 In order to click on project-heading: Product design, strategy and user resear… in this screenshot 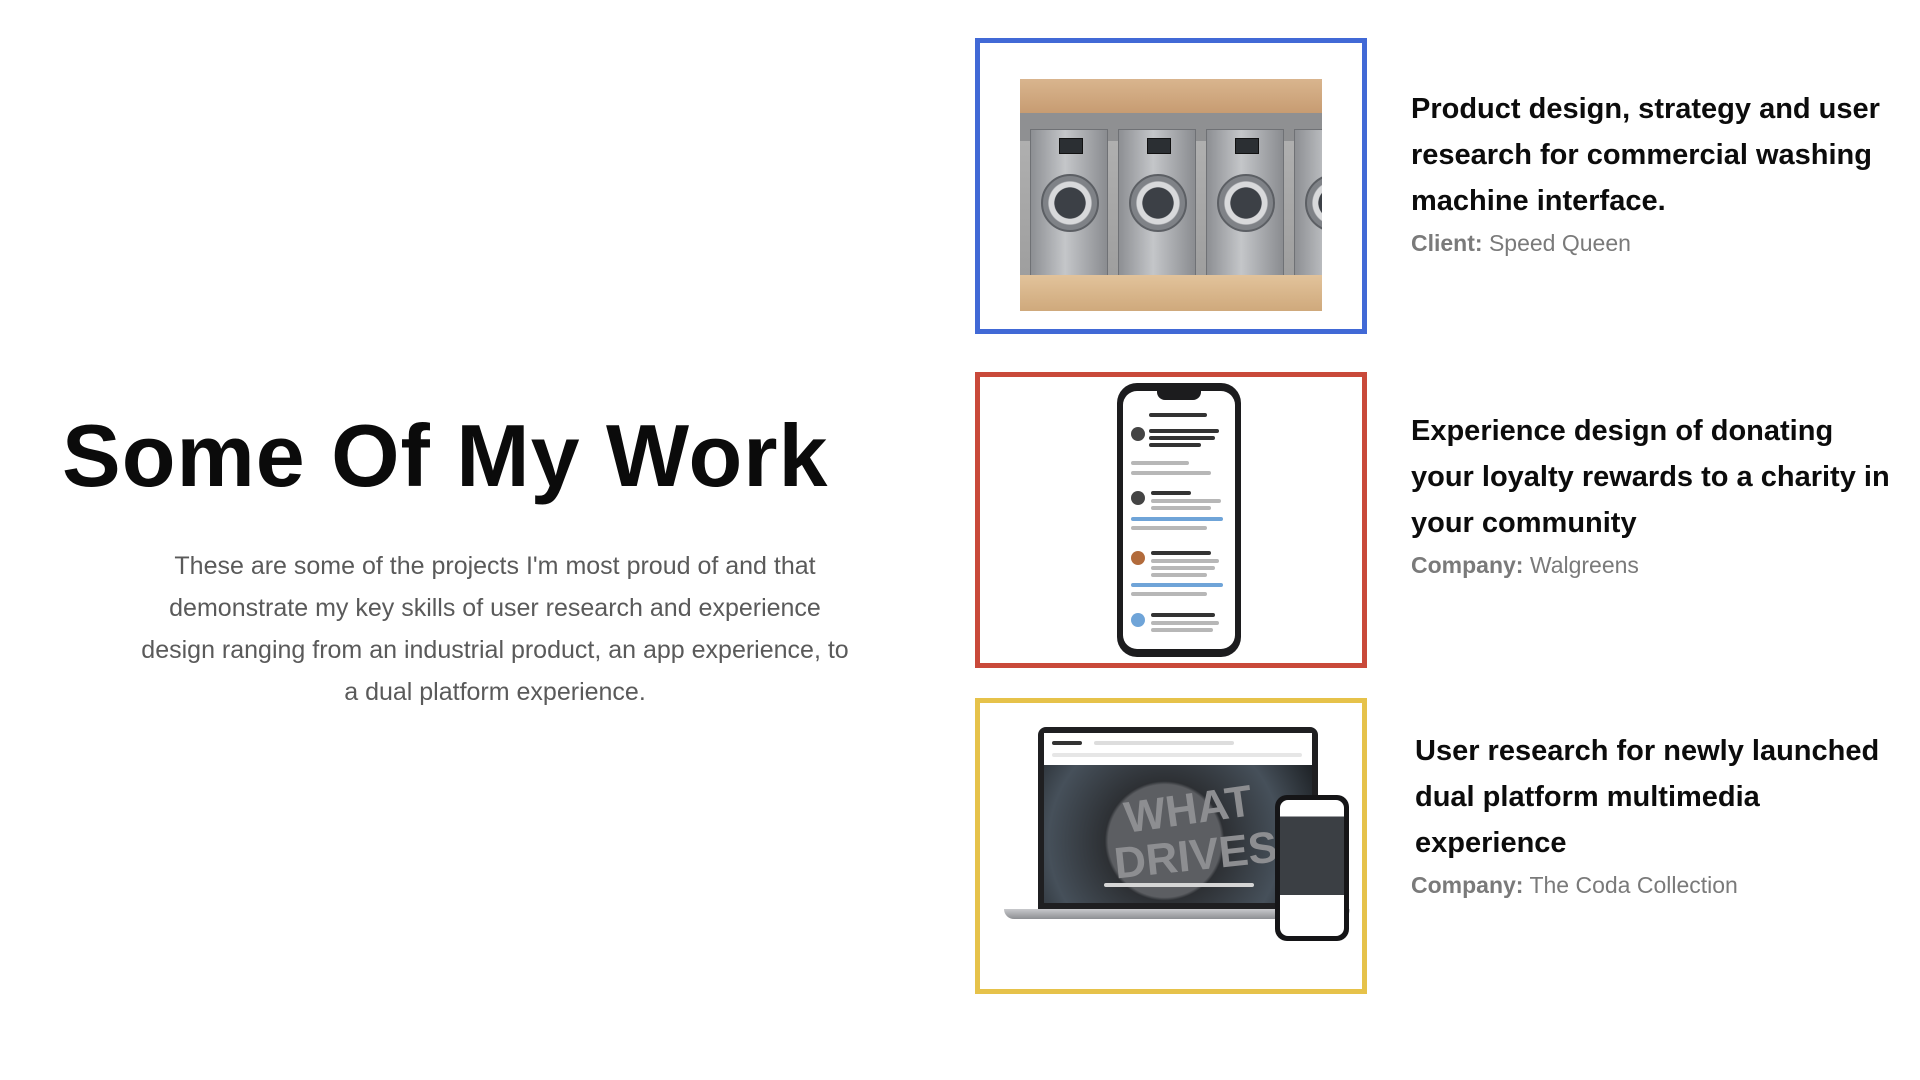, I will do `click(1645, 155)`.